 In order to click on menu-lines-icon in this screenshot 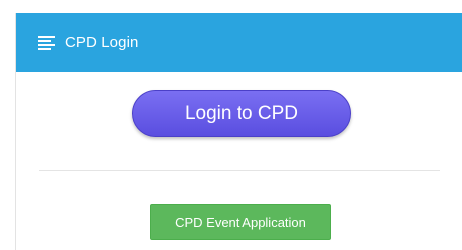, I will do `click(46, 43)`.